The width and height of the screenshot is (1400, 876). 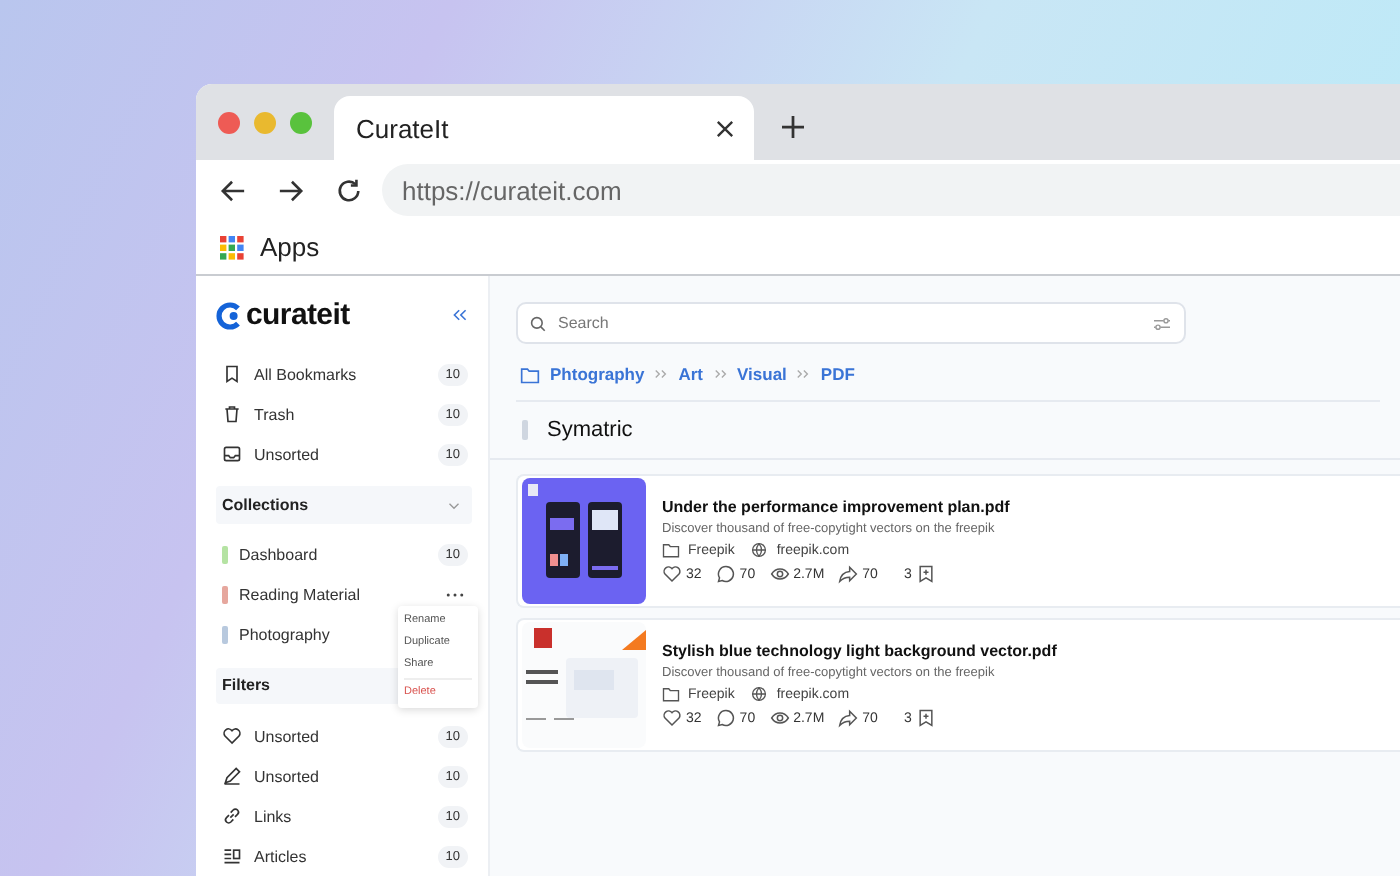 I want to click on tab-title: CurateIt, so click(x=402, y=128).